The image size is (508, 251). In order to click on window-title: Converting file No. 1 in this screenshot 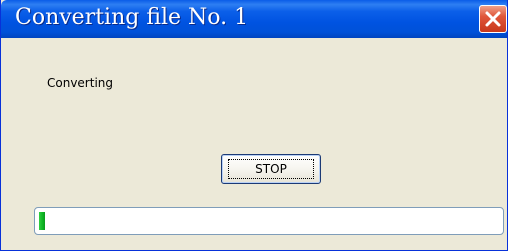, I will do `click(132, 17)`.